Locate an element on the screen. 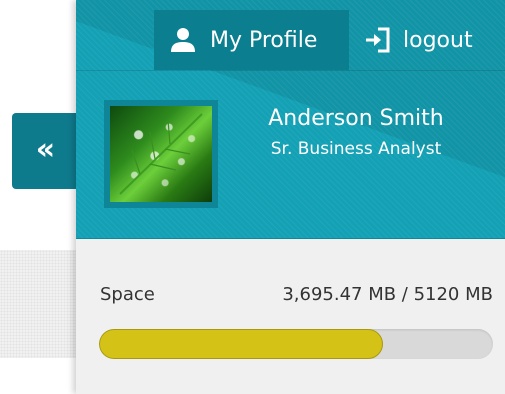 This screenshot has width=505, height=394. my-profile-link: My Profile is located at coordinates (251, 40).